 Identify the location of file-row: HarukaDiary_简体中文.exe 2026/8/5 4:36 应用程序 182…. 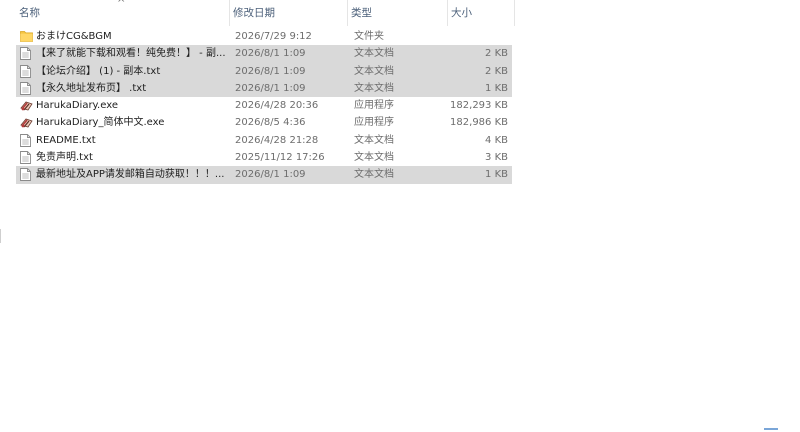
(400, 122).